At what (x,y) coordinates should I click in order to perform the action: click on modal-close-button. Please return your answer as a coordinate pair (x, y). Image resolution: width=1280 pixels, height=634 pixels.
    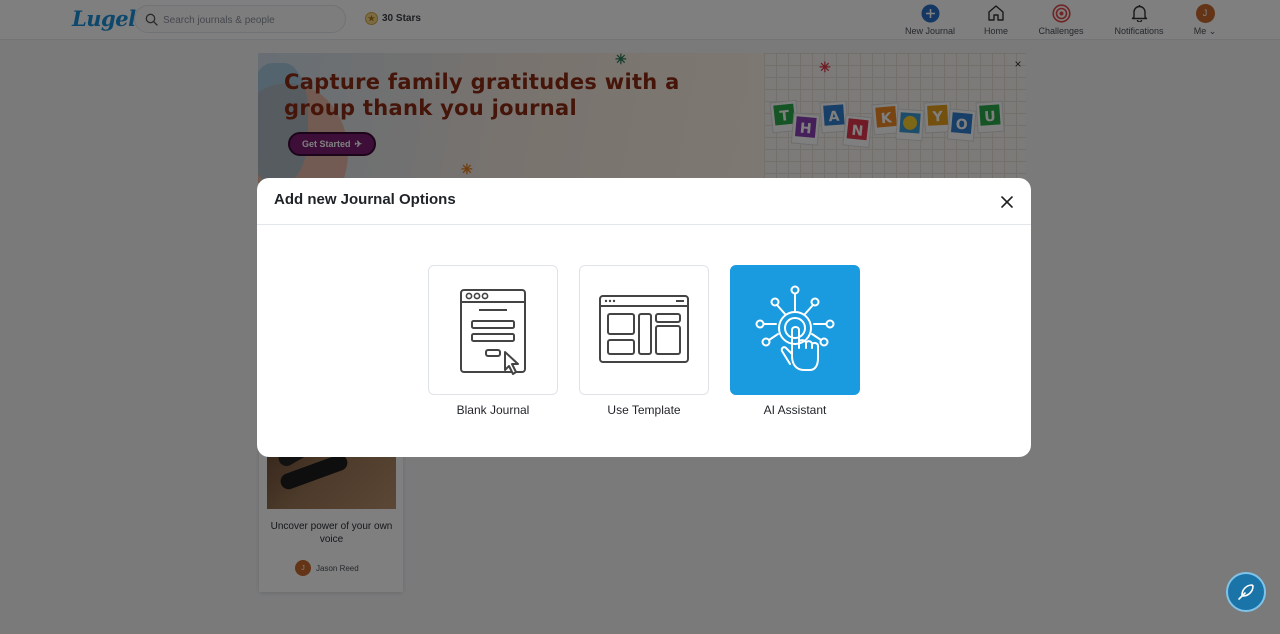
    Looking at the image, I should click on (1007, 202).